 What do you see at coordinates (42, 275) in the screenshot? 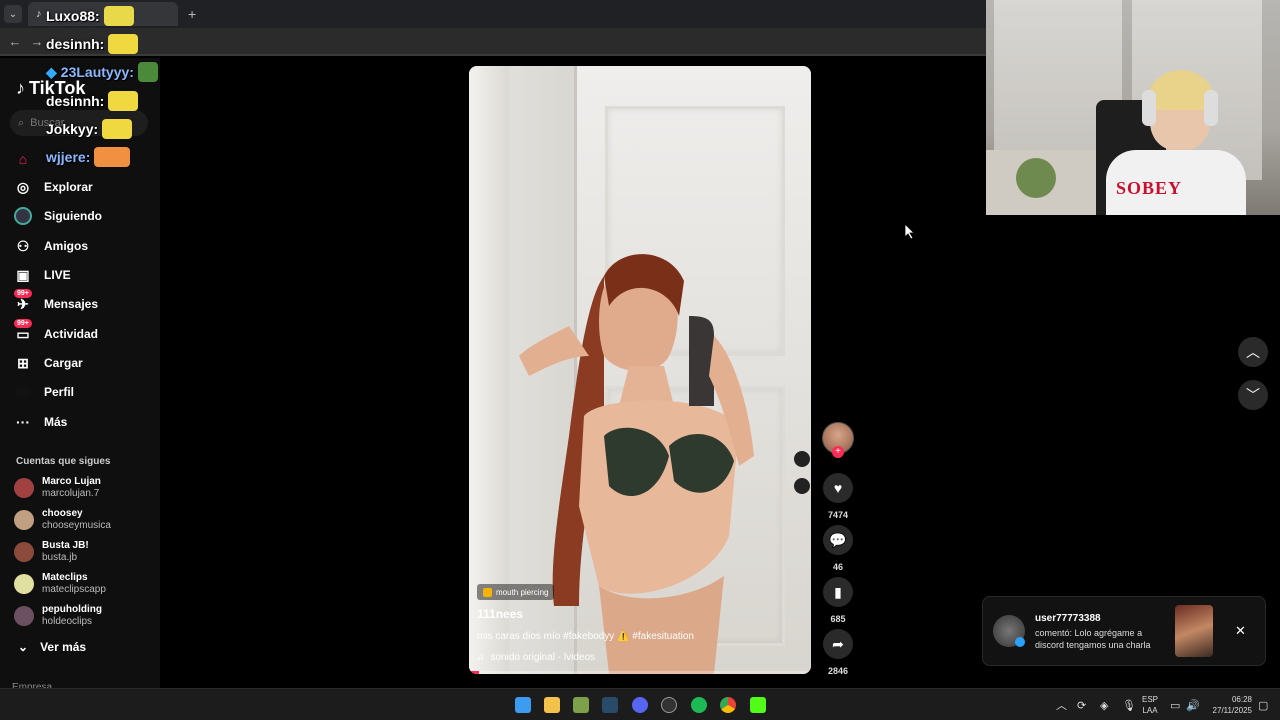
I see `sidebar-item-live: ▣ LIVE` at bounding box center [42, 275].